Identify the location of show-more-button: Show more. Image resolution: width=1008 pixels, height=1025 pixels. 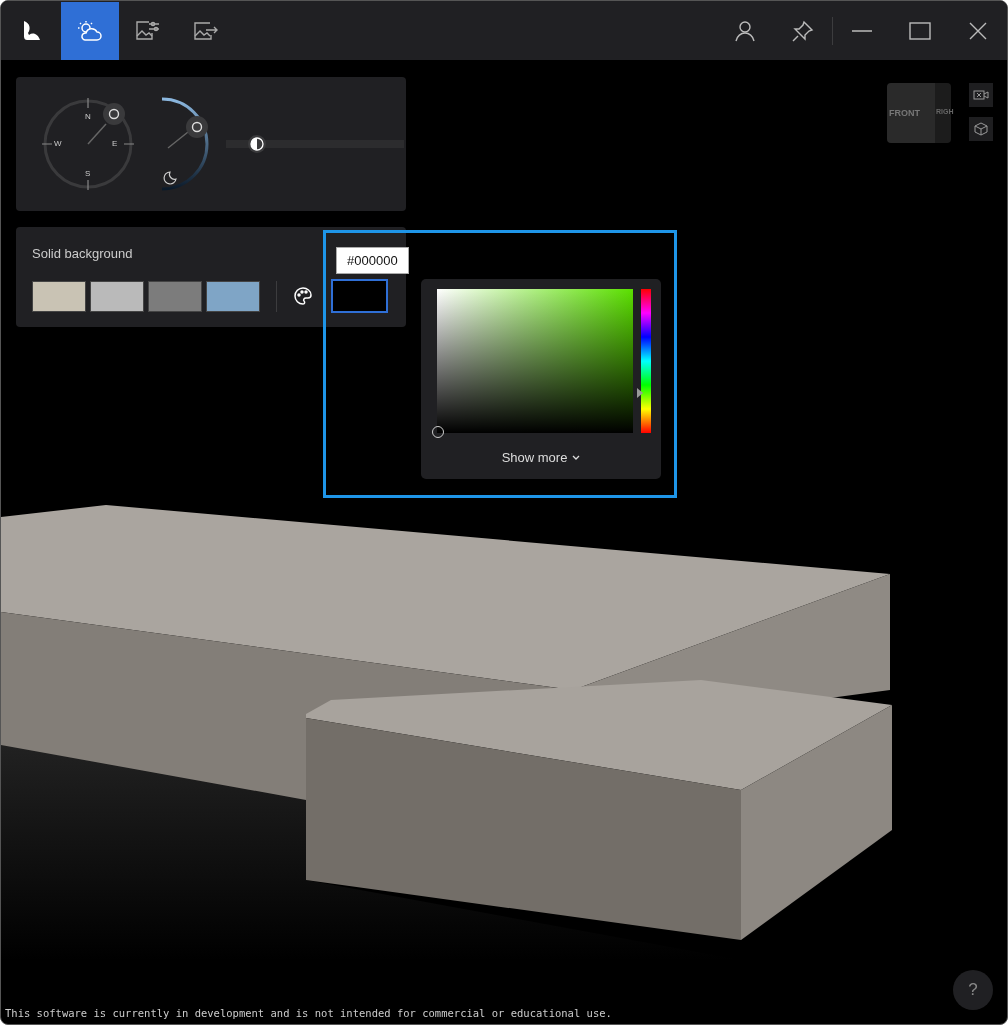
(541, 457).